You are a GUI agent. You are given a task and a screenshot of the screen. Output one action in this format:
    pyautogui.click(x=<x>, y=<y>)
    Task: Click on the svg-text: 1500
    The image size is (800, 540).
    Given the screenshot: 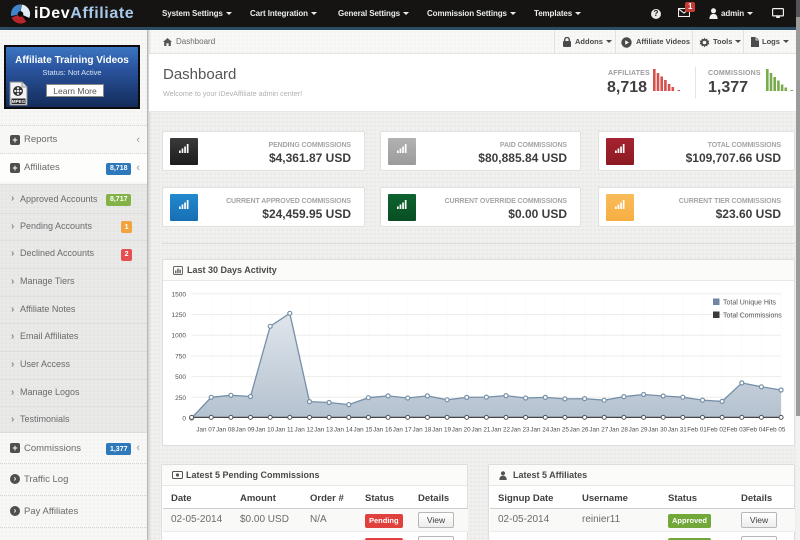 What is the action you would take?
    pyautogui.click(x=179, y=294)
    